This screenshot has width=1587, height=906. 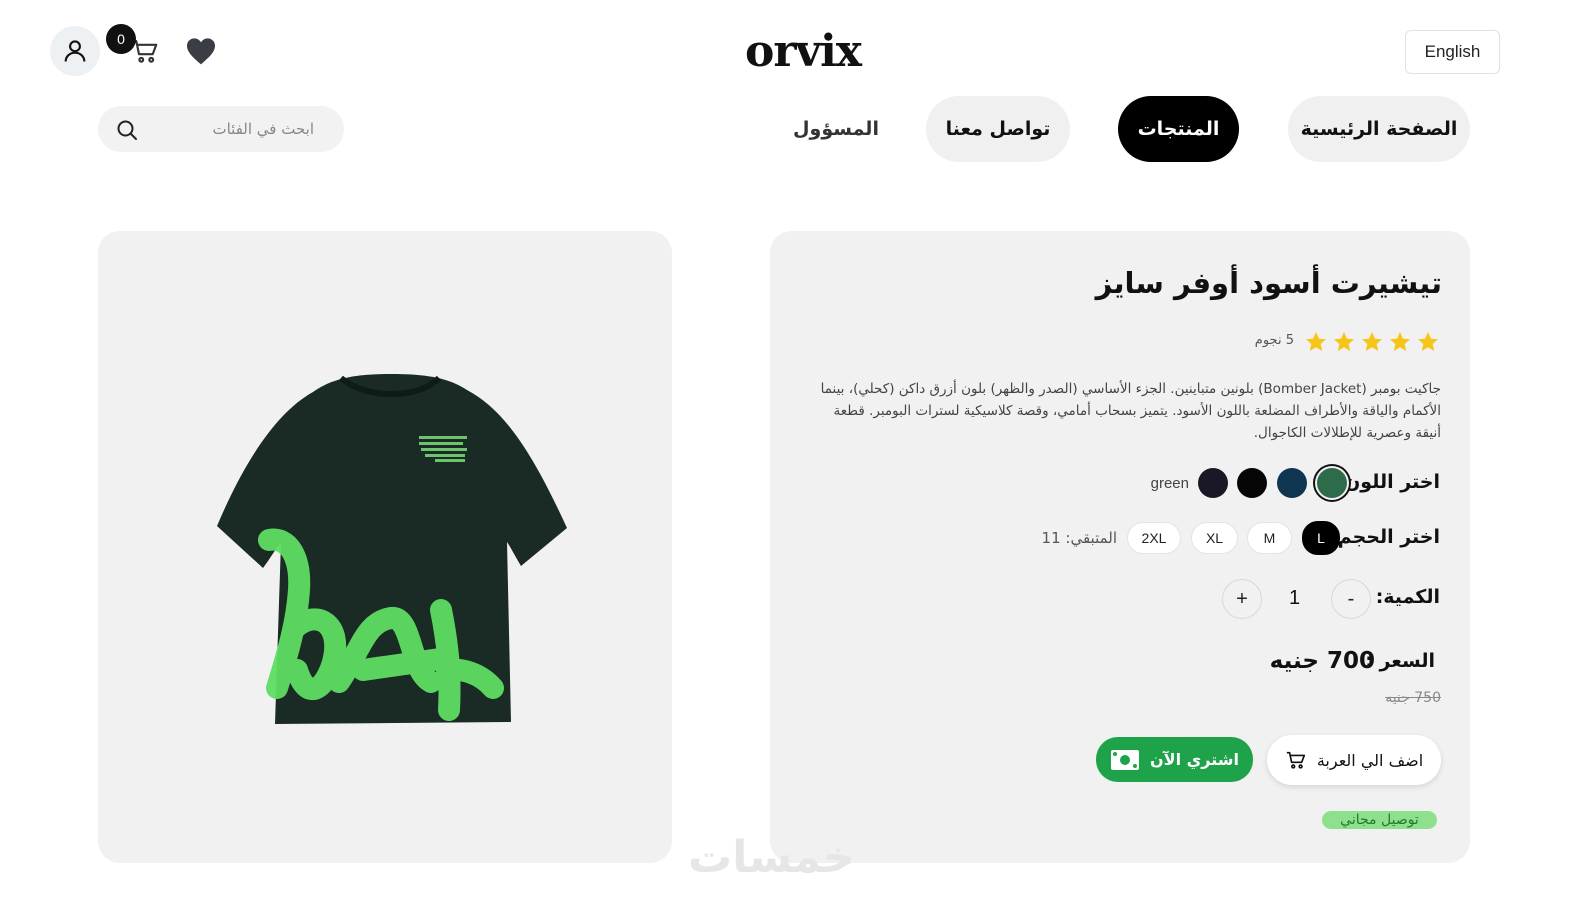 I want to click on cart-icon, so click(x=1295, y=760).